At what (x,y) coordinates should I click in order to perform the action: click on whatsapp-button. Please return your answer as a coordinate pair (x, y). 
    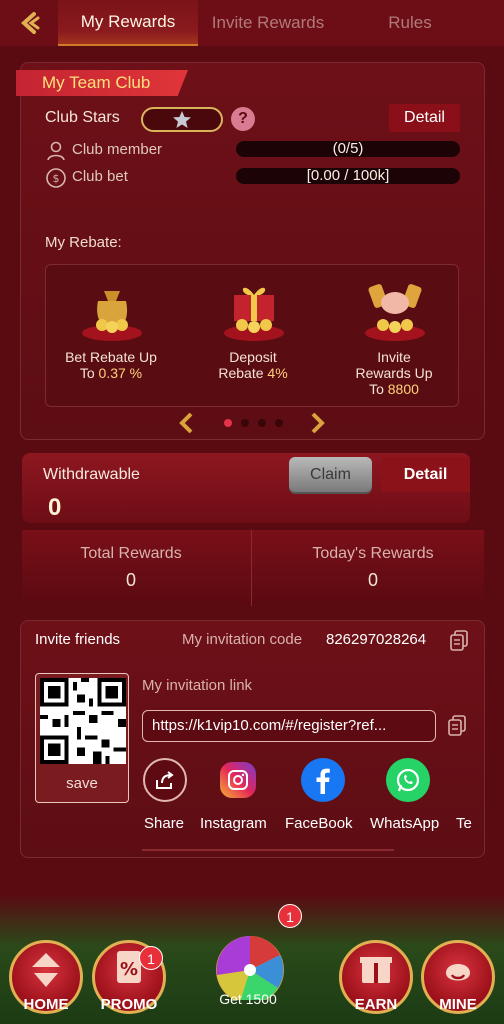
    Looking at the image, I should click on (408, 780).